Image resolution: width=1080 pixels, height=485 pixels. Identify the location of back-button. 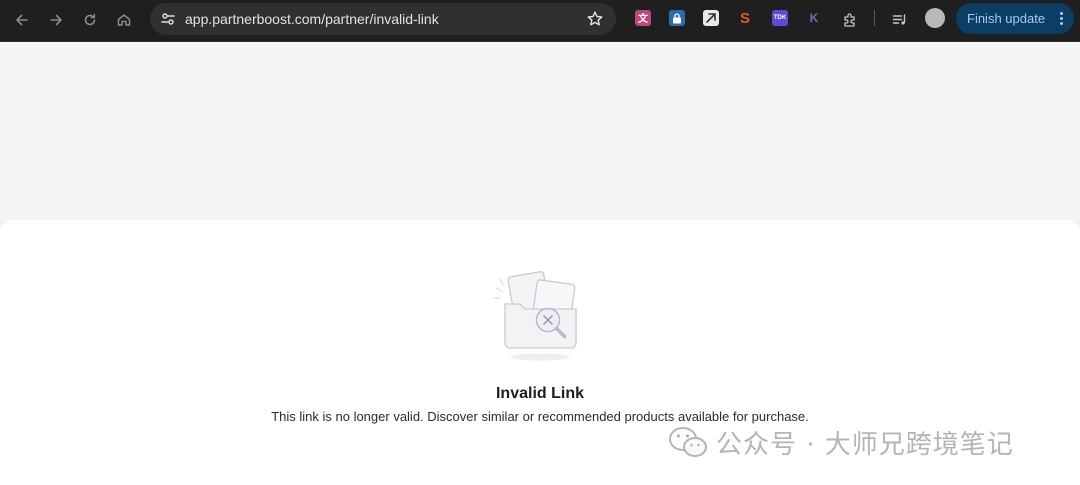
(22, 20).